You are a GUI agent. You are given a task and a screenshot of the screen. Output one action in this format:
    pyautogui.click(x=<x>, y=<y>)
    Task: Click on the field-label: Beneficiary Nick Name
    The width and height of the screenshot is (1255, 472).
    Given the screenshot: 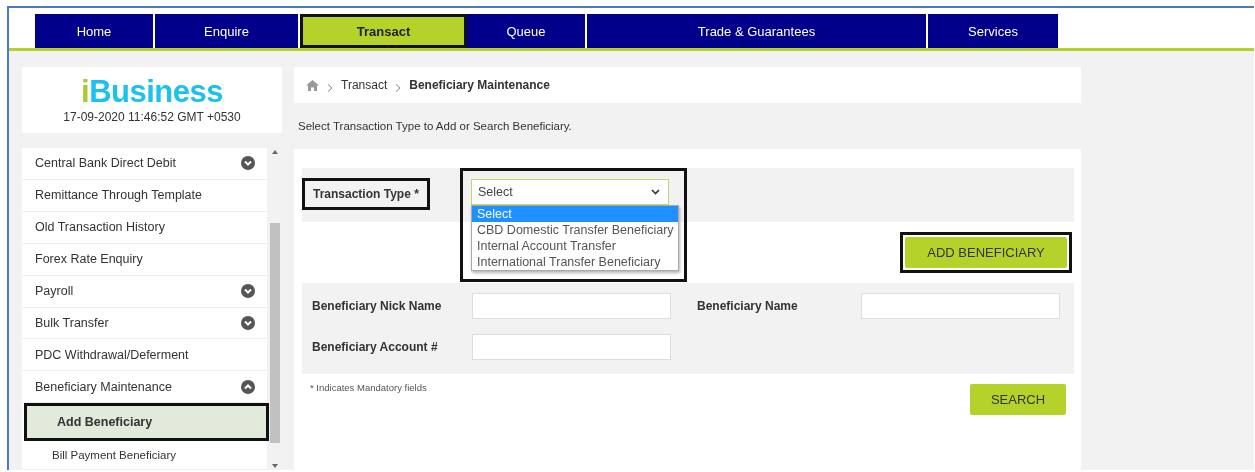 What is the action you would take?
    pyautogui.click(x=377, y=306)
    